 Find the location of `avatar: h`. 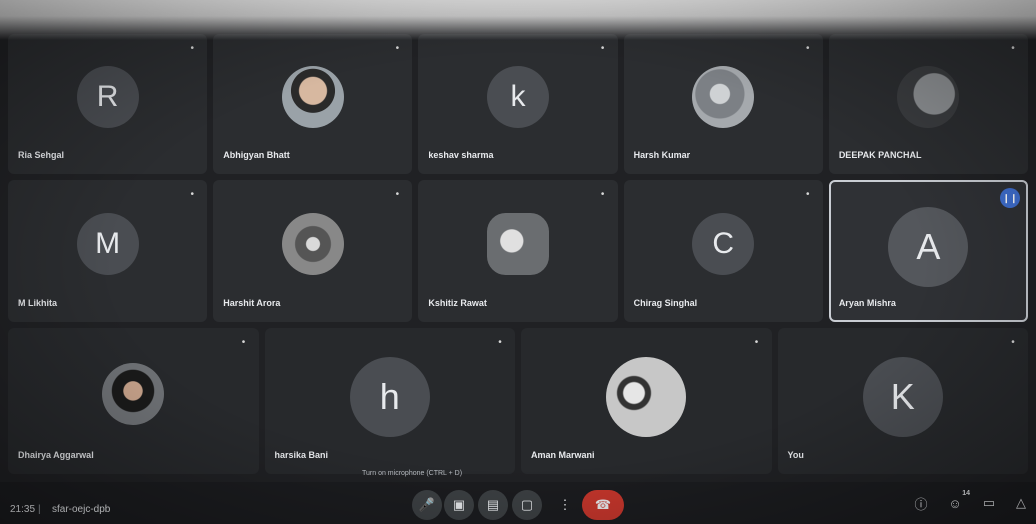

avatar: h is located at coordinates (389, 397).